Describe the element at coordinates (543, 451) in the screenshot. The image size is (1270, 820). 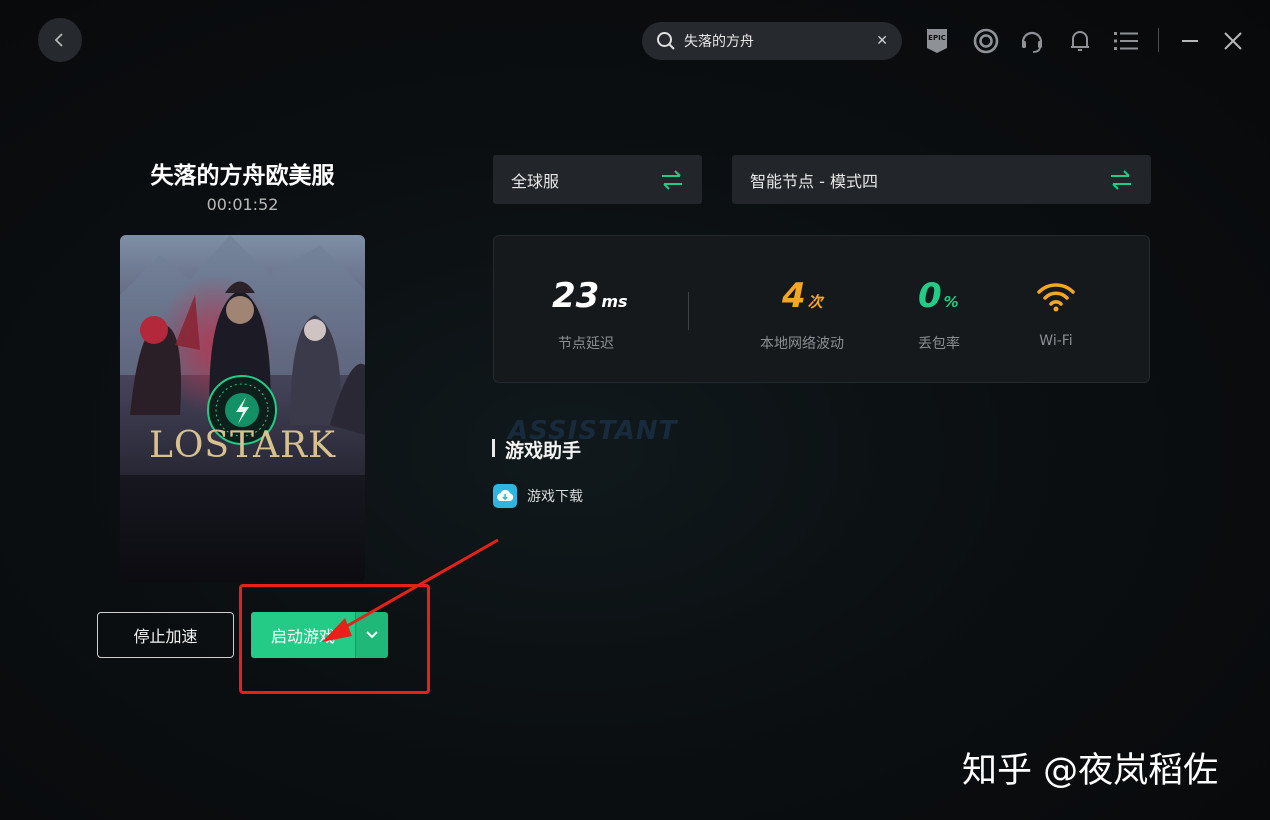
I see `assistant-section-title: 游戏助手` at that location.